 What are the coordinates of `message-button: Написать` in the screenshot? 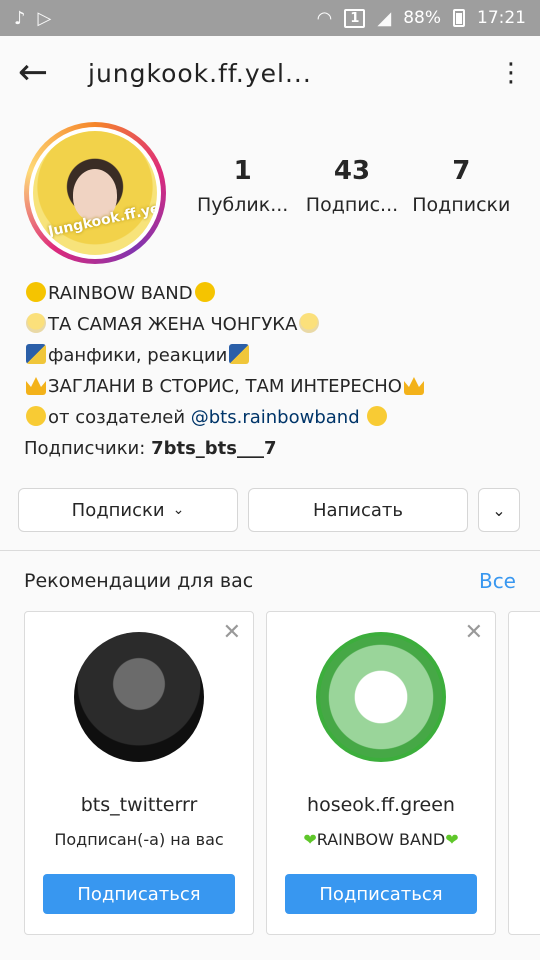 It's located at (358, 510).